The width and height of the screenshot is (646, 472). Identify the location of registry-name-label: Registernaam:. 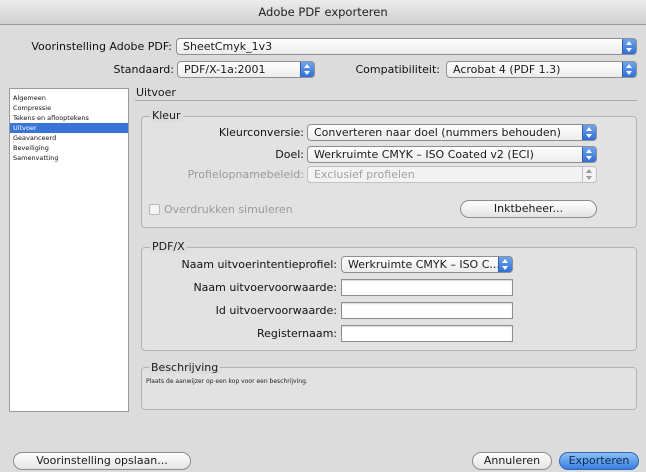
(297, 333).